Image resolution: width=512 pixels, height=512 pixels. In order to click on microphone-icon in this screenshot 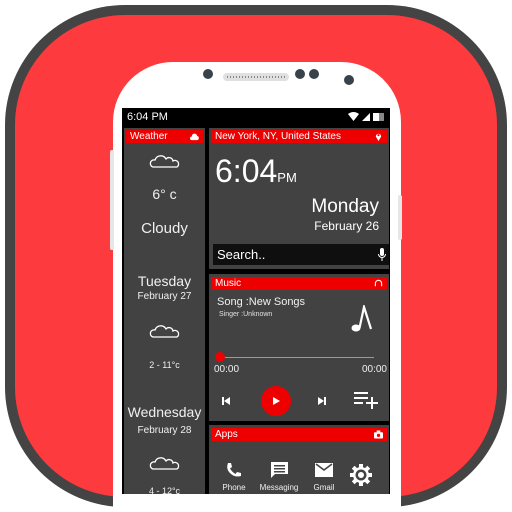, I will do `click(382, 254)`.